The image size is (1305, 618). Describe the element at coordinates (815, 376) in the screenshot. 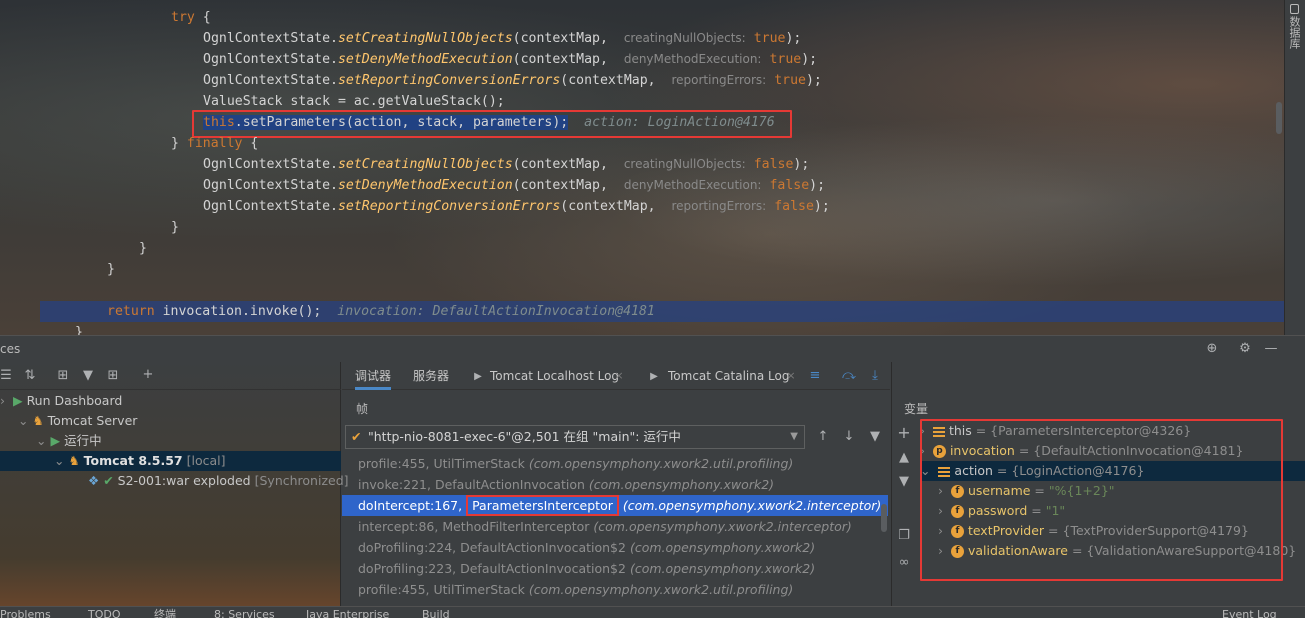

I see `menu-icon: ≡` at that location.